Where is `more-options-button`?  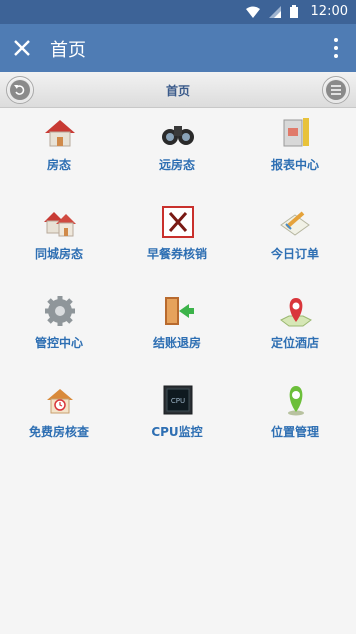
more-options-button is located at coordinates (336, 48).